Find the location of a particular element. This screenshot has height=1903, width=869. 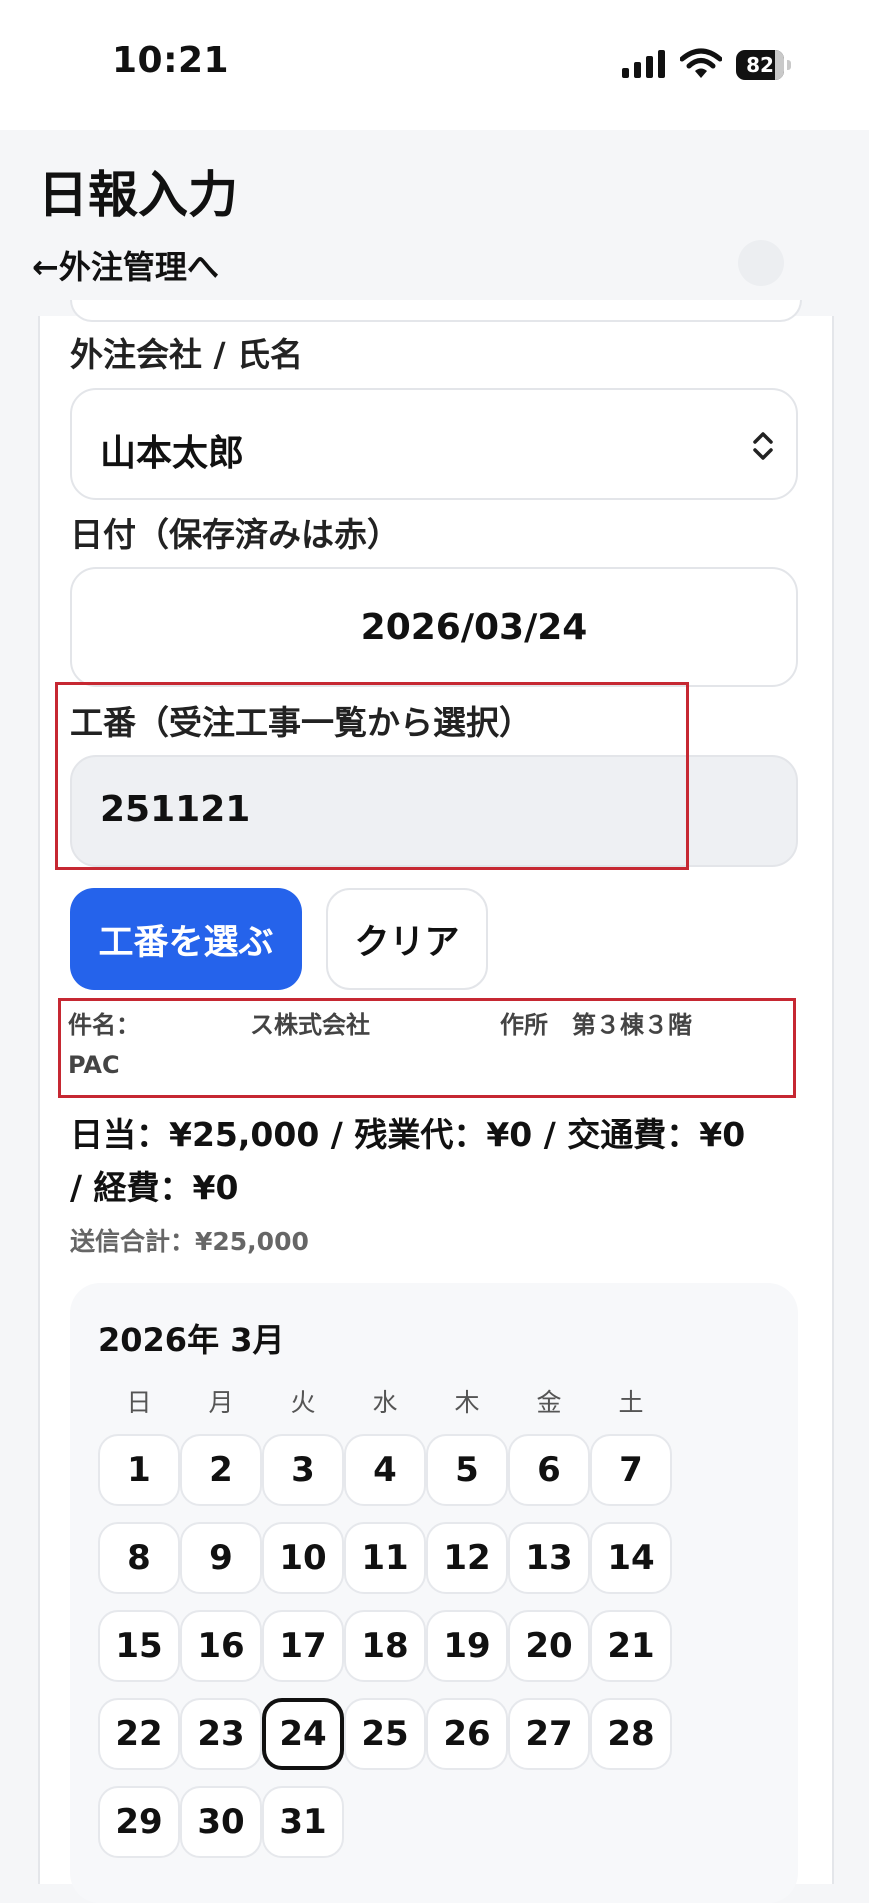

calendar-day: 31 is located at coordinates (303, 1822).